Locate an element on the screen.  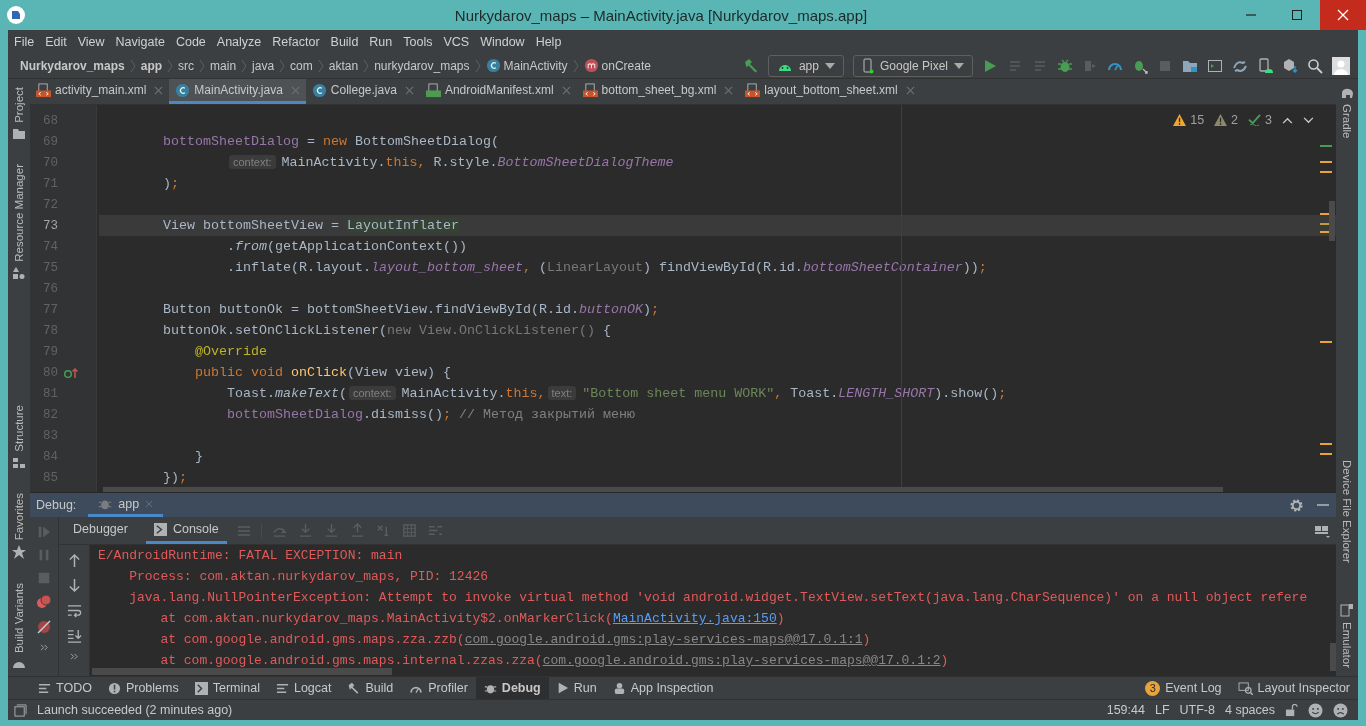
breadcrumb-item: Nurkydarov_maps is located at coordinates (72, 65).